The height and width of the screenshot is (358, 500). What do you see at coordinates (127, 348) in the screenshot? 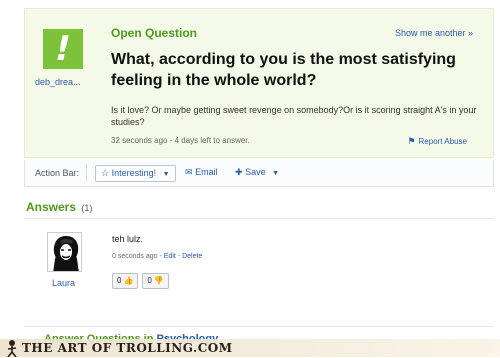
I see `watermark-text: THE ART OF TROLLING.COM` at bounding box center [127, 348].